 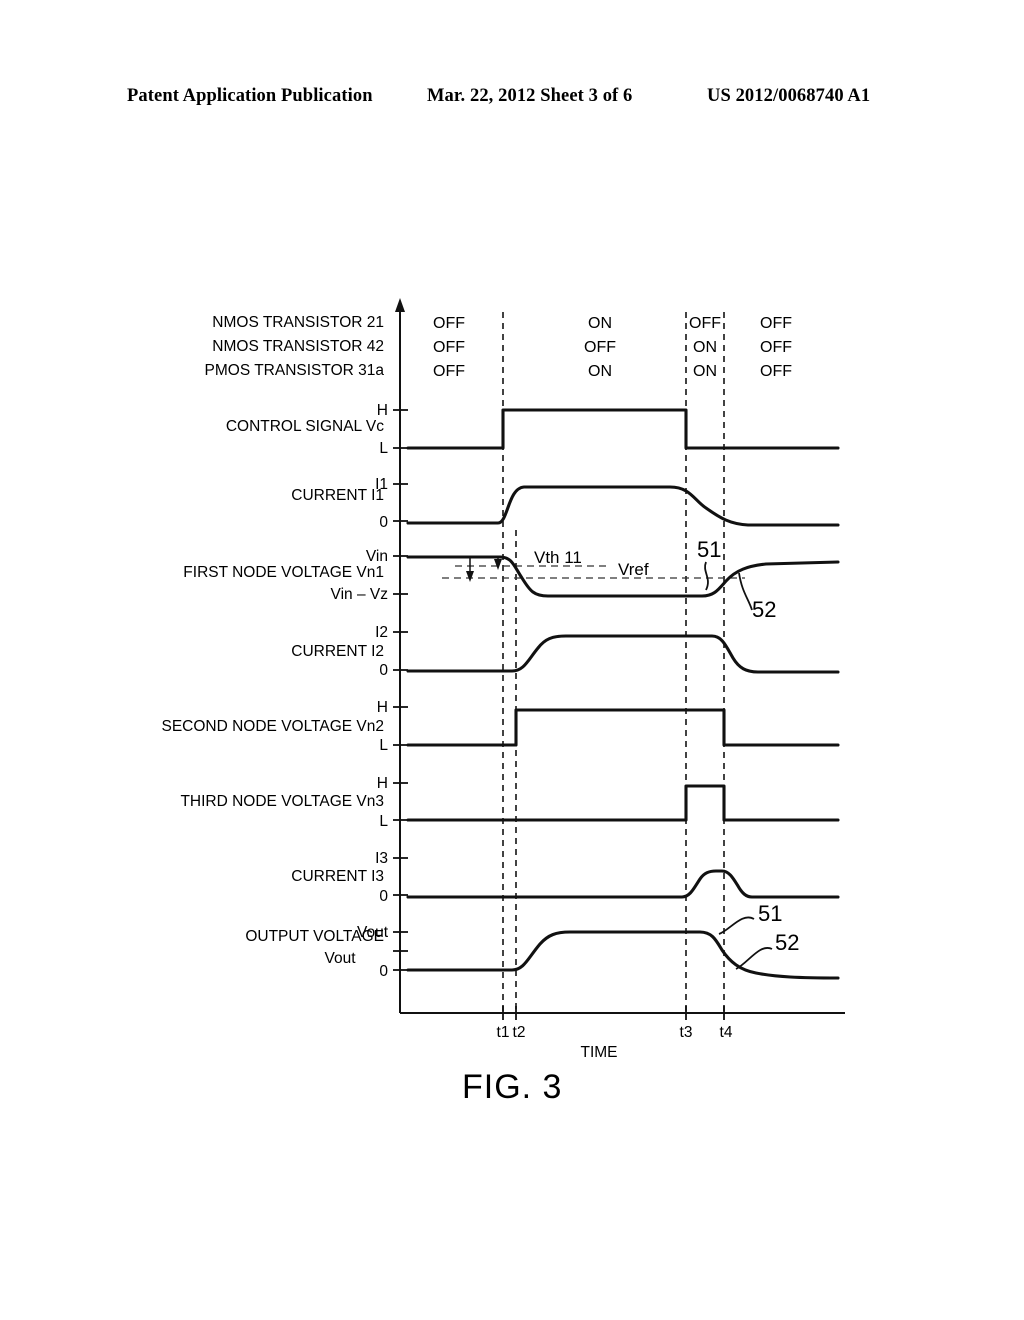 What do you see at coordinates (282, 801) in the screenshot?
I see `waveform-label-third-node-voltage-vn3: THIRD NODE VOLTAGE Vn3` at bounding box center [282, 801].